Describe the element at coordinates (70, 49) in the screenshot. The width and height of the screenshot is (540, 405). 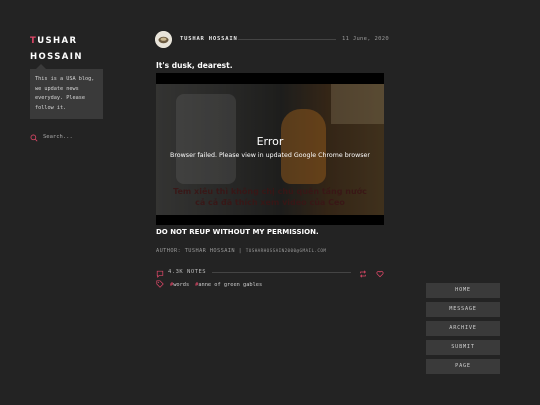
I see `blog-title: TUSHAR HOSSAIN` at that location.